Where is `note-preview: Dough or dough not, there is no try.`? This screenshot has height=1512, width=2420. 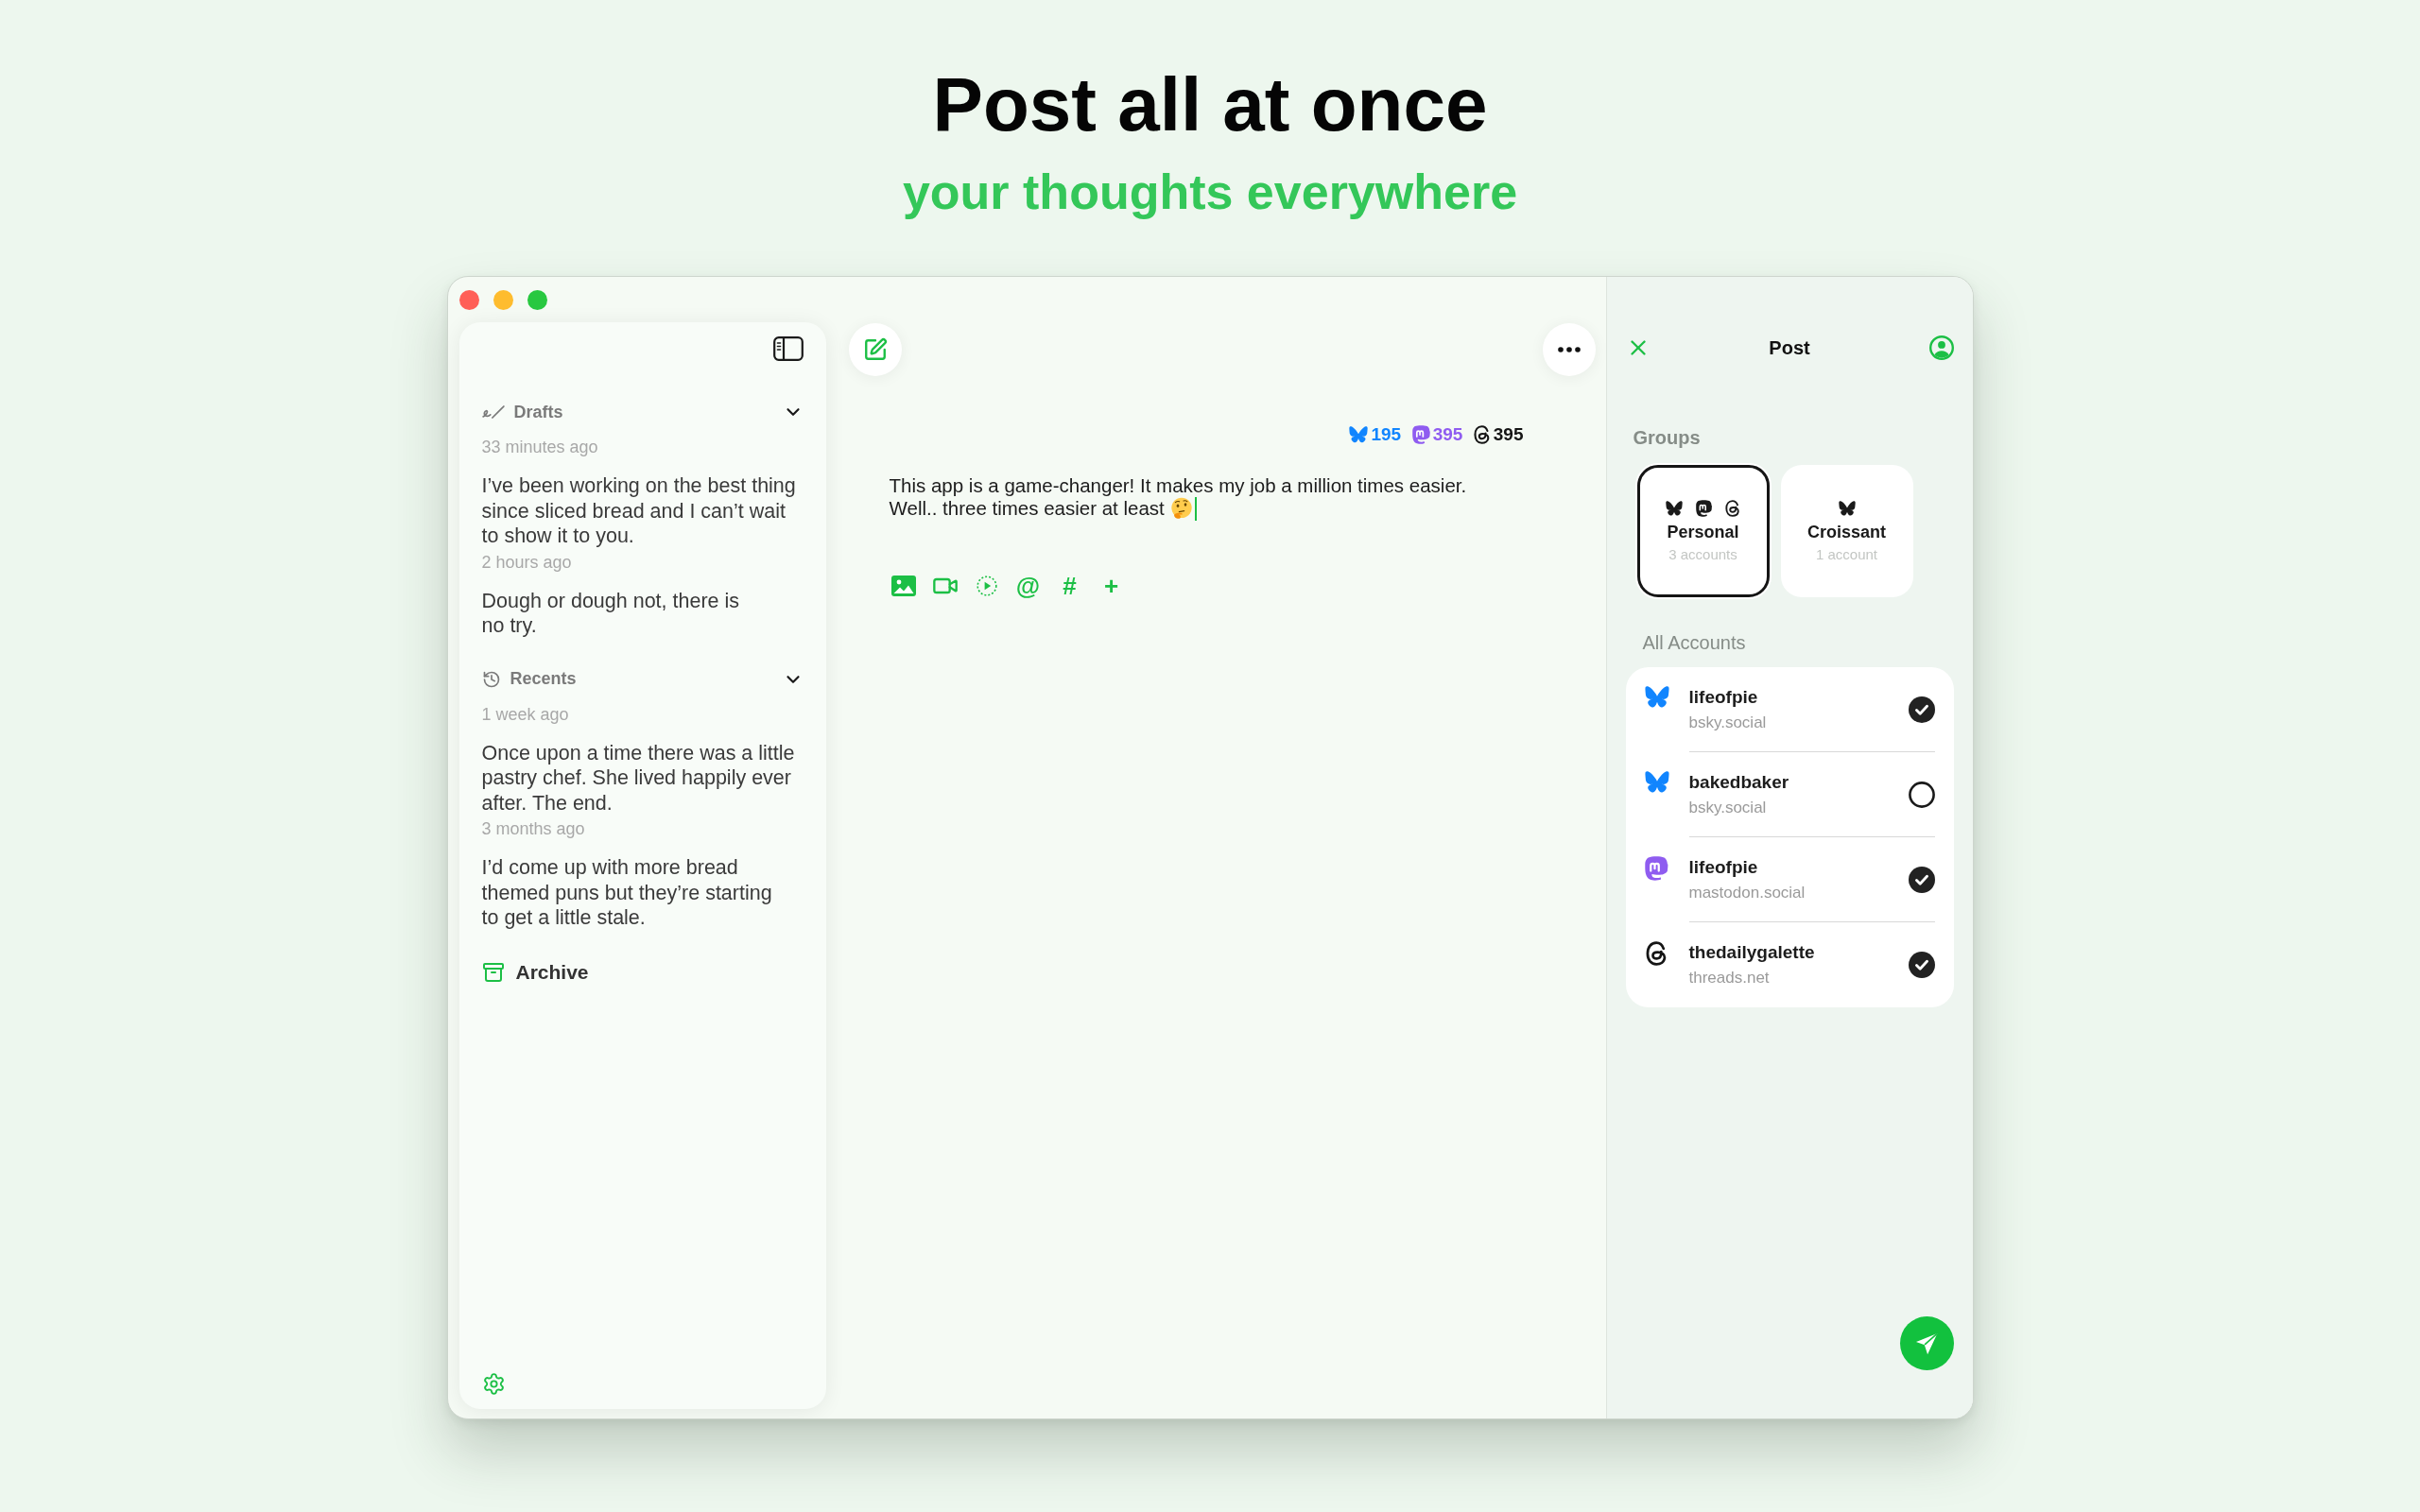 note-preview: Dough or dough not, there is no try. is located at coordinates (610, 613).